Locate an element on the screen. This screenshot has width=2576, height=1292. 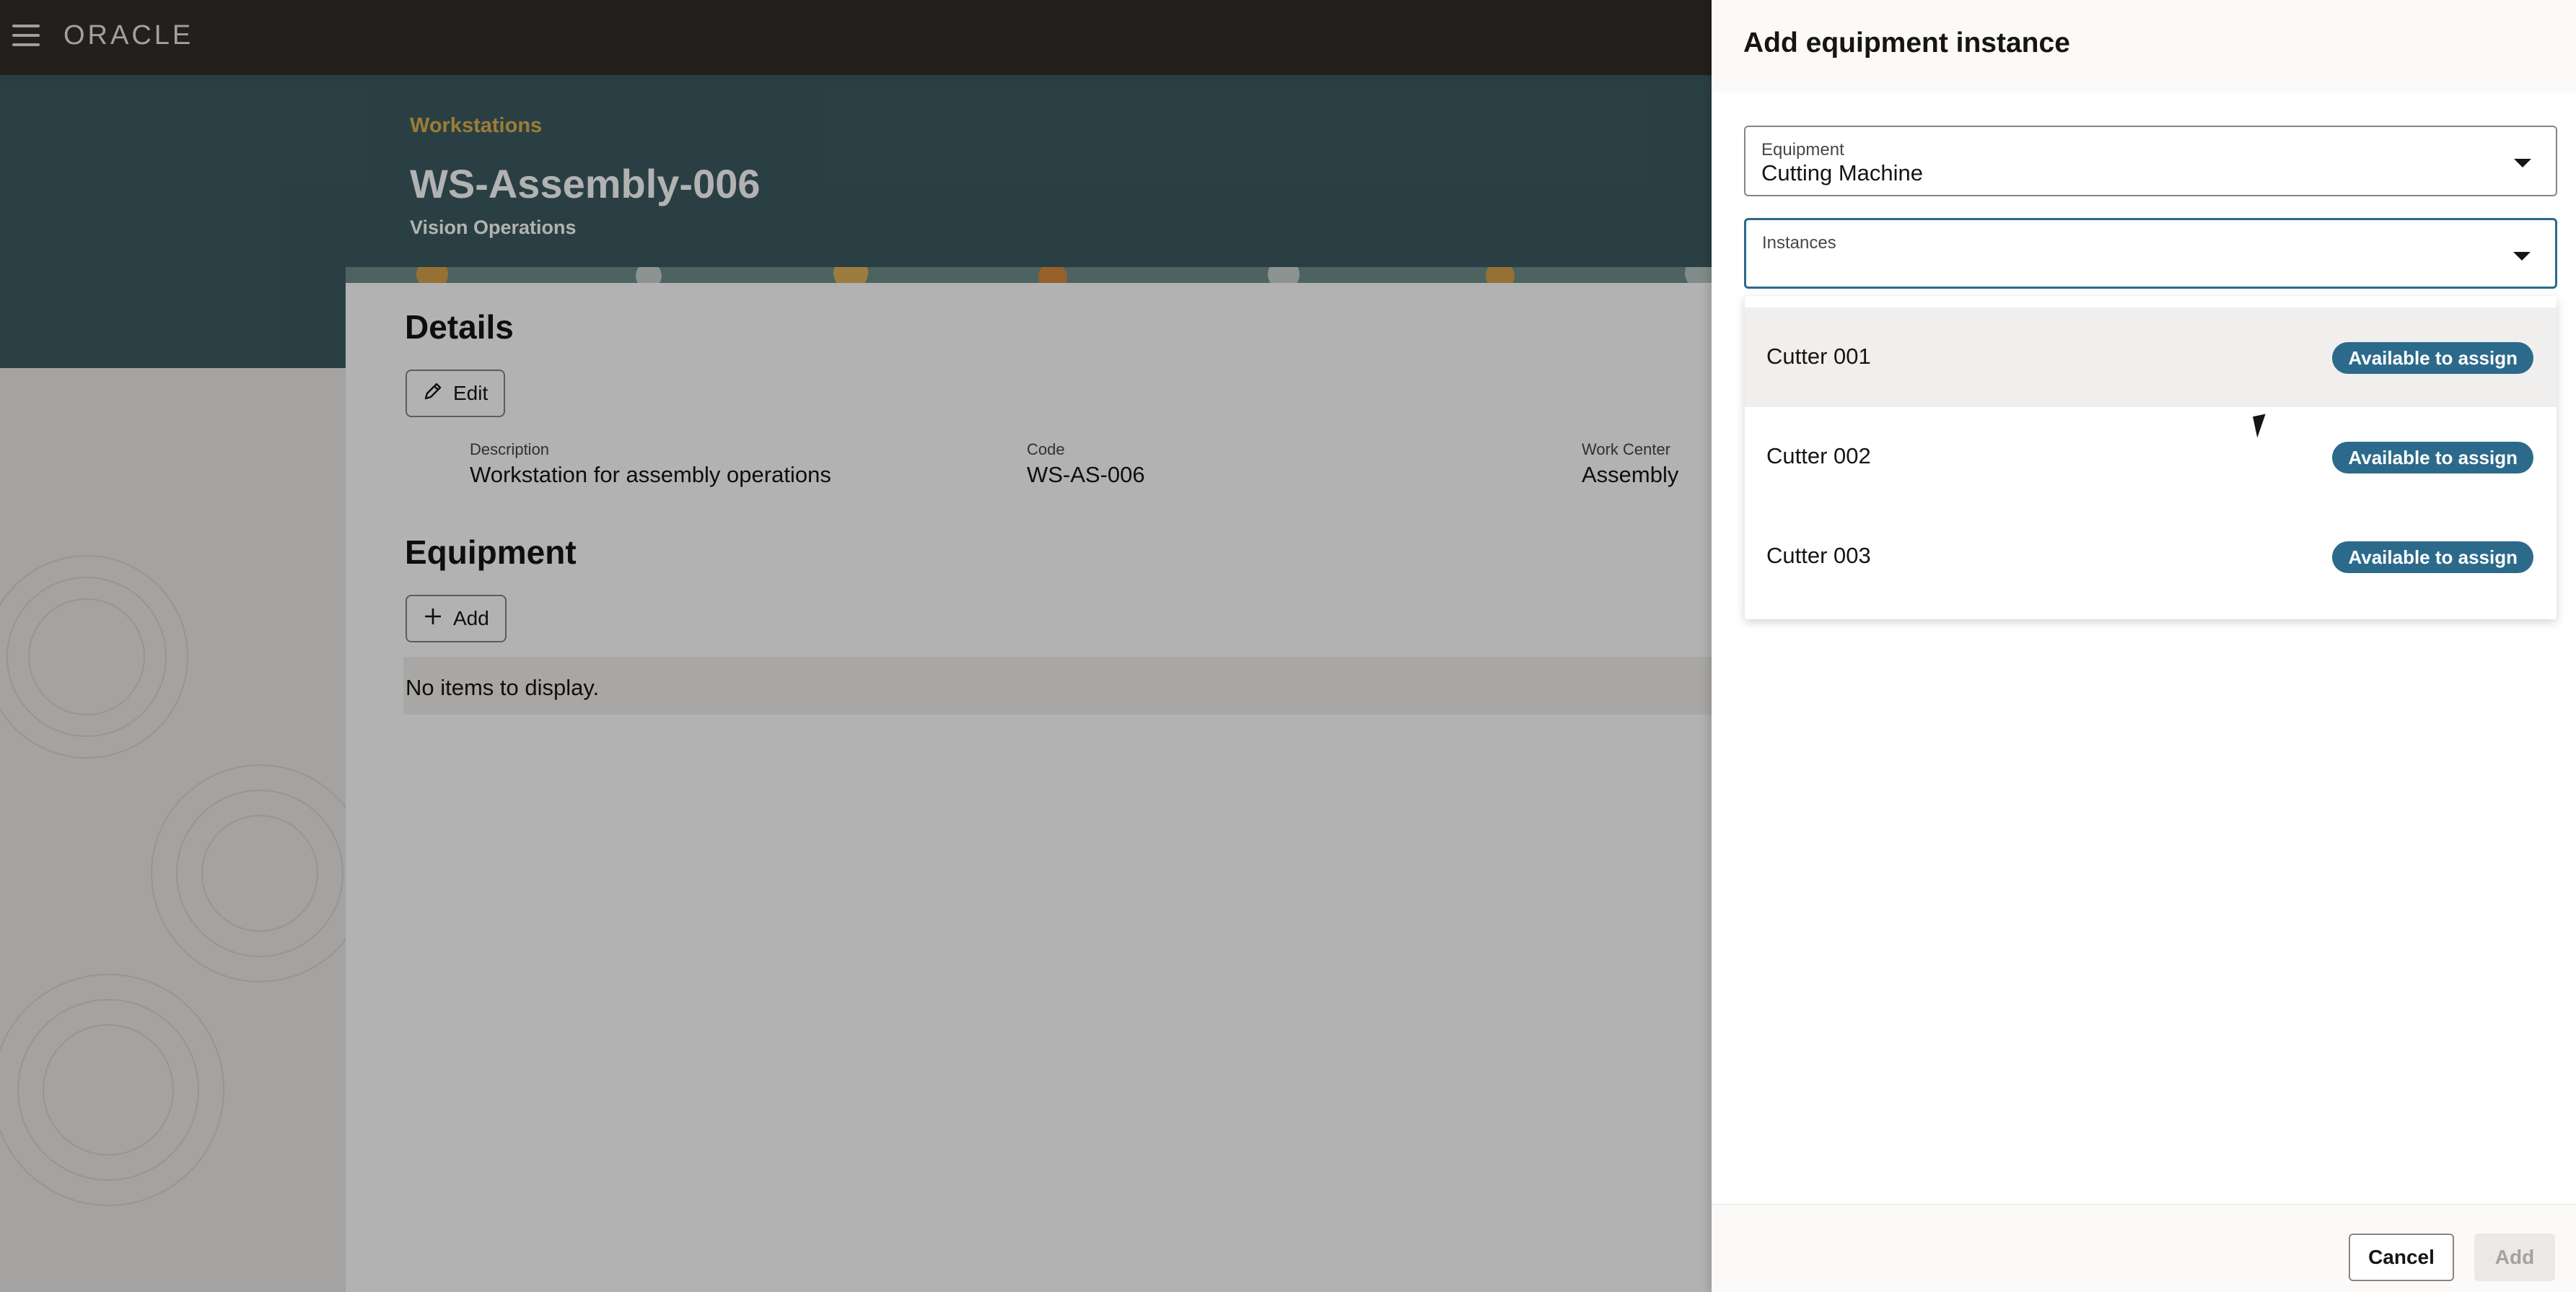
drawer-header: Add equipment instance is located at coordinates (2144, 46).